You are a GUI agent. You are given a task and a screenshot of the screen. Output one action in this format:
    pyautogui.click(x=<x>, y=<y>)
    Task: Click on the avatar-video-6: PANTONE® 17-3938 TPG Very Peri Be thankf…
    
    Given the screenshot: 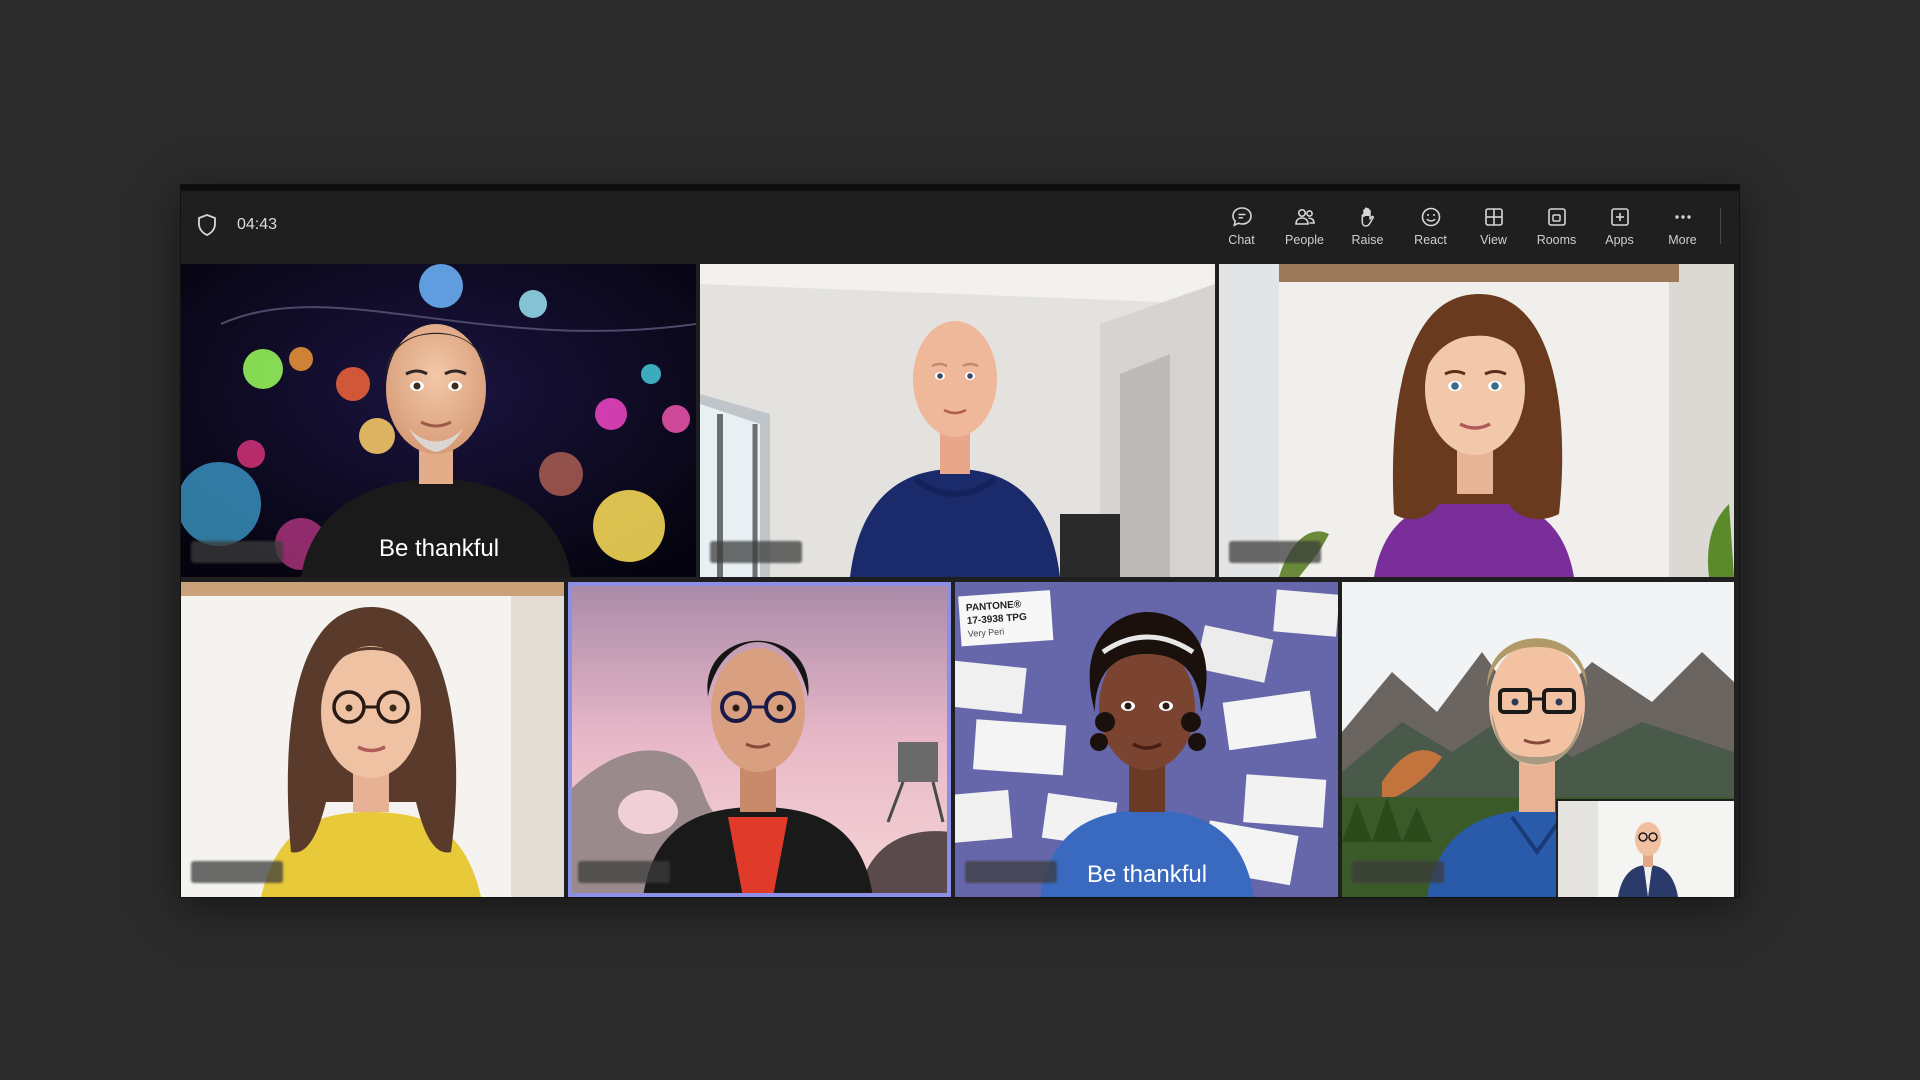 What is the action you would take?
    pyautogui.click(x=1146, y=739)
    